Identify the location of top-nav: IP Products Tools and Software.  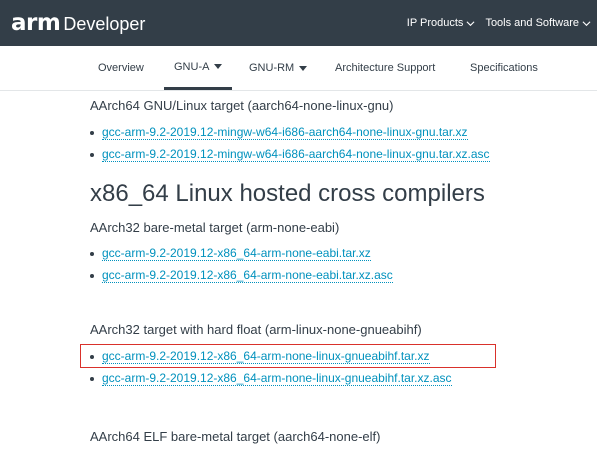
(499, 23).